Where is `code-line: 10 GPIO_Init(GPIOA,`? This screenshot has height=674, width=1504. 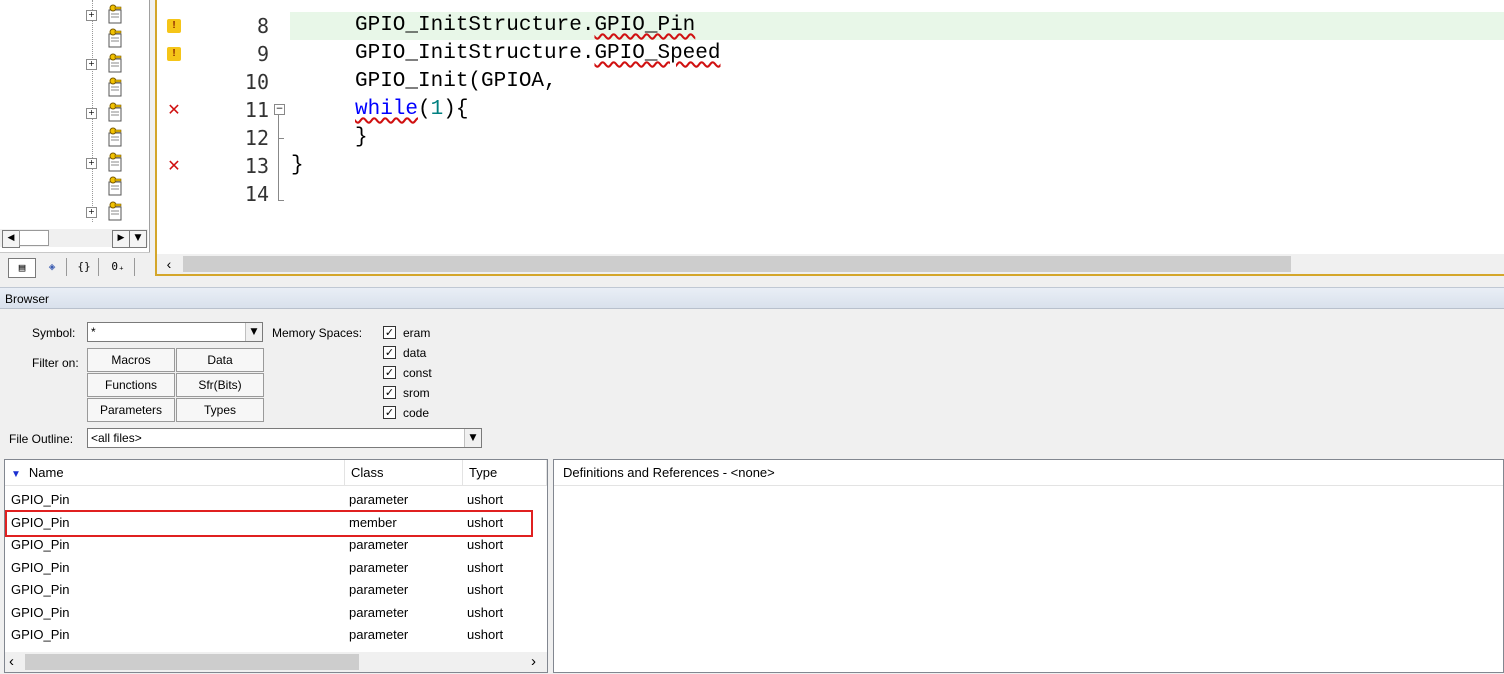
code-line: 10 GPIO_Init(GPIOA, is located at coordinates (830, 82).